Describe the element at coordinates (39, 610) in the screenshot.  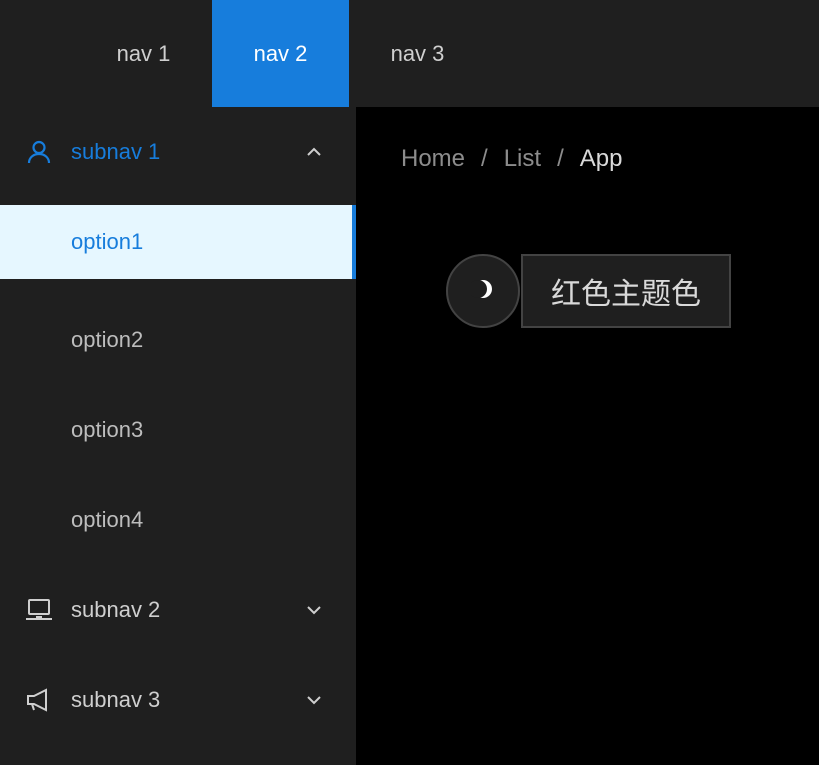
I see `laptop-icon` at that location.